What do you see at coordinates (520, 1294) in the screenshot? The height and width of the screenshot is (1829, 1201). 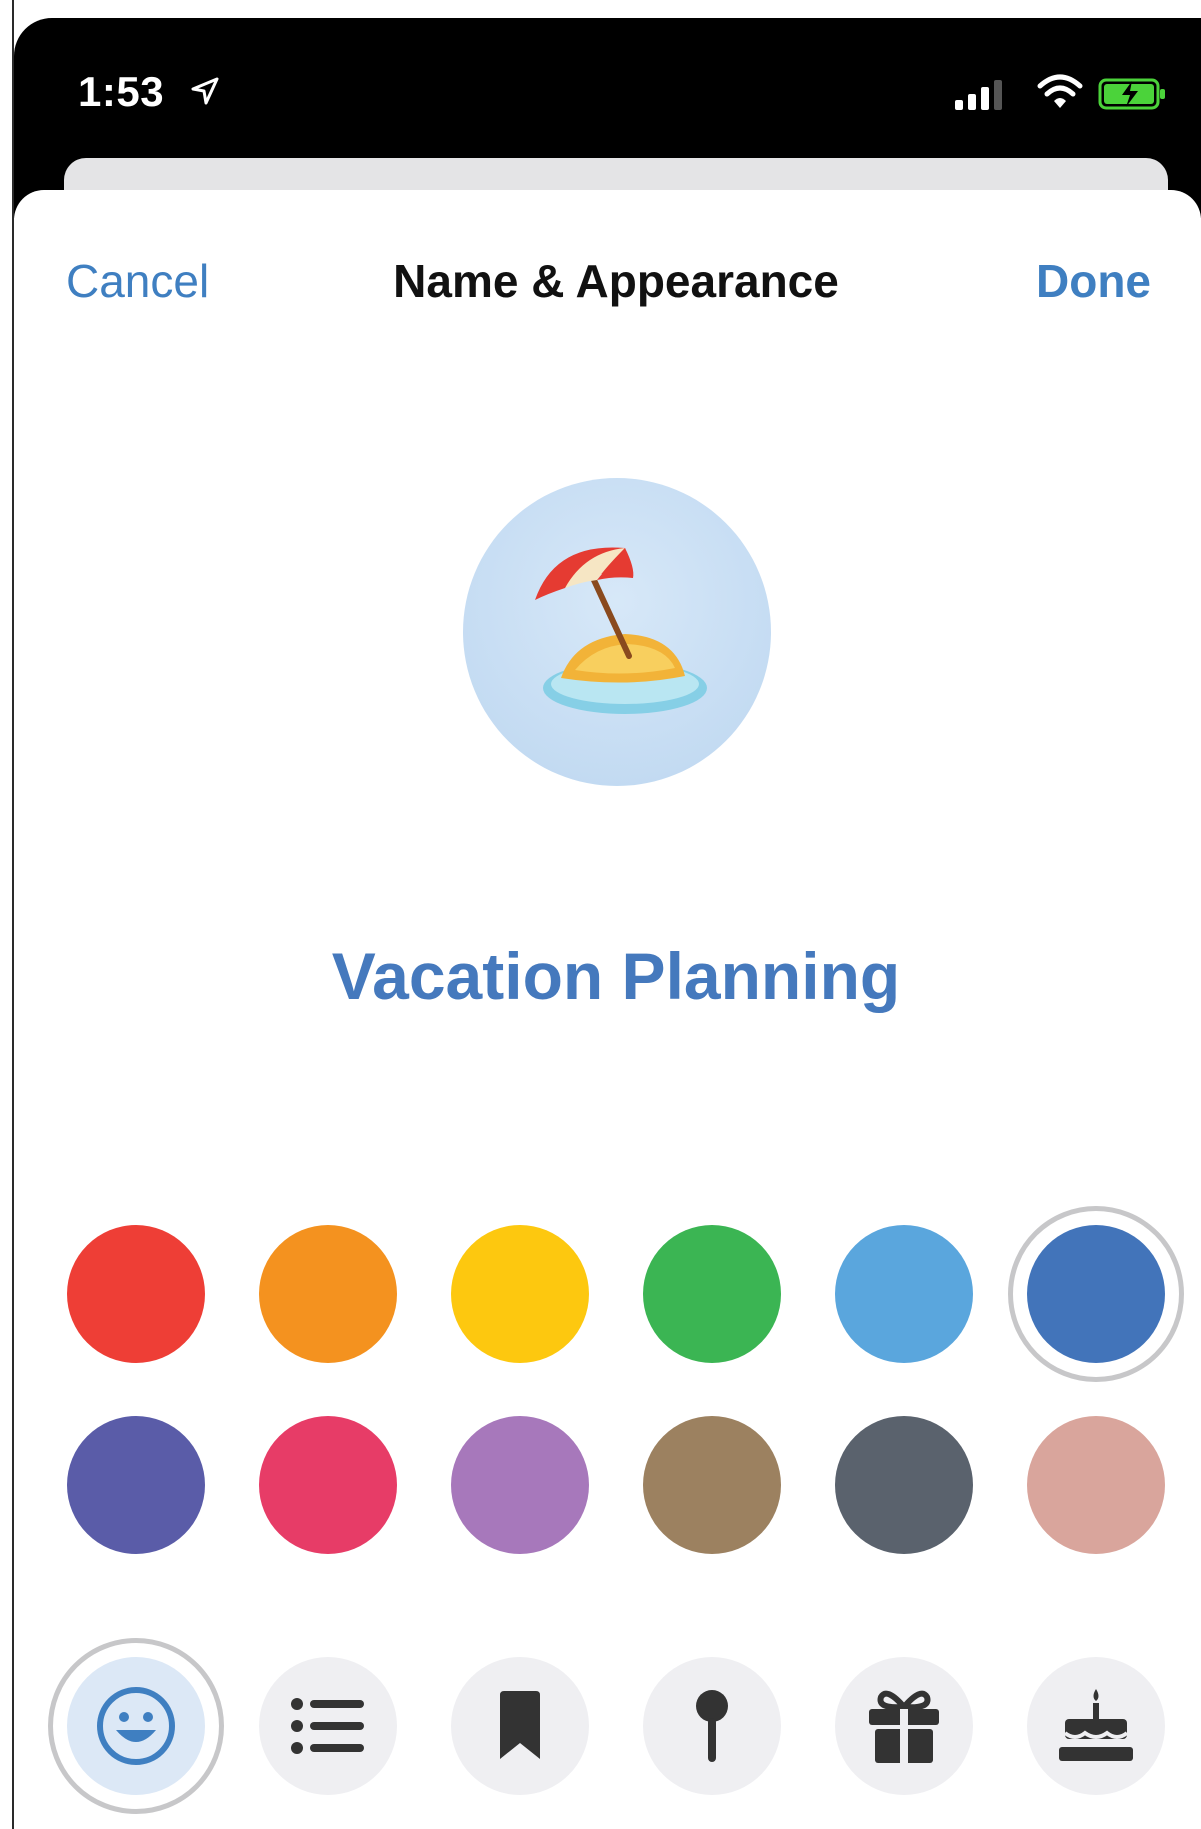 I see `color-swatch-yellow` at bounding box center [520, 1294].